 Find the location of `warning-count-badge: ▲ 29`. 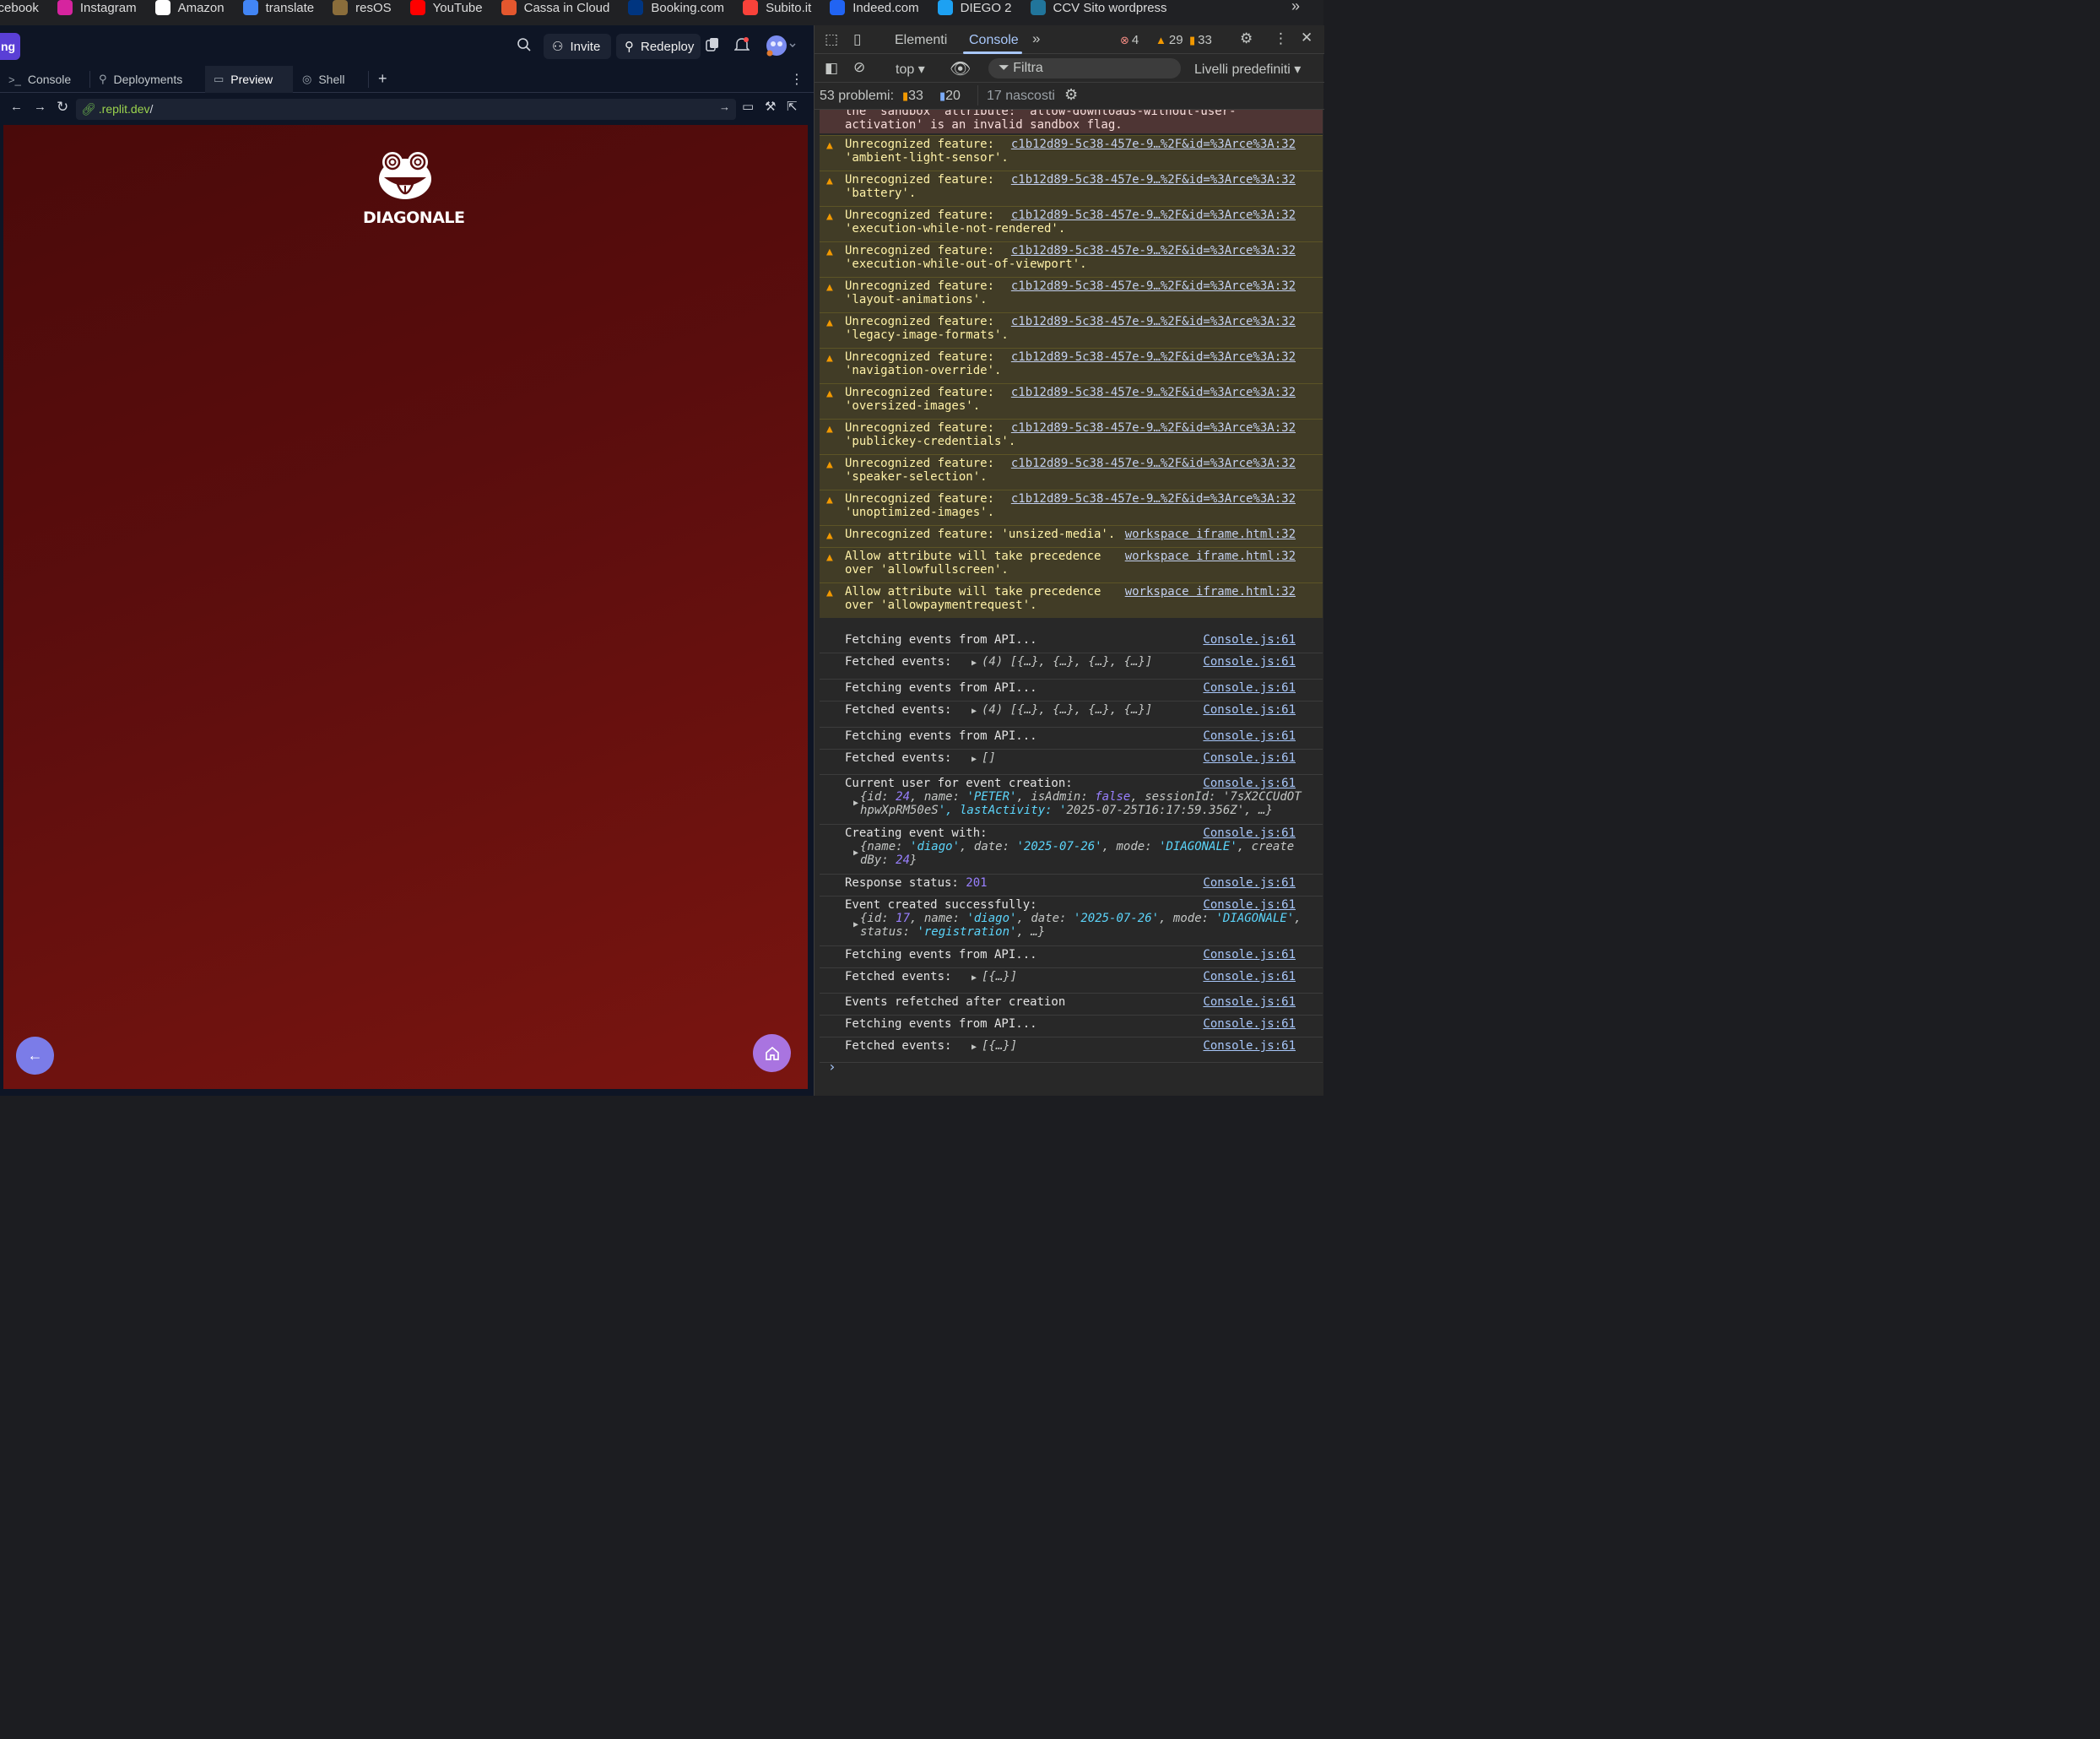

warning-count-badge: ▲ 29 is located at coordinates (1169, 40).